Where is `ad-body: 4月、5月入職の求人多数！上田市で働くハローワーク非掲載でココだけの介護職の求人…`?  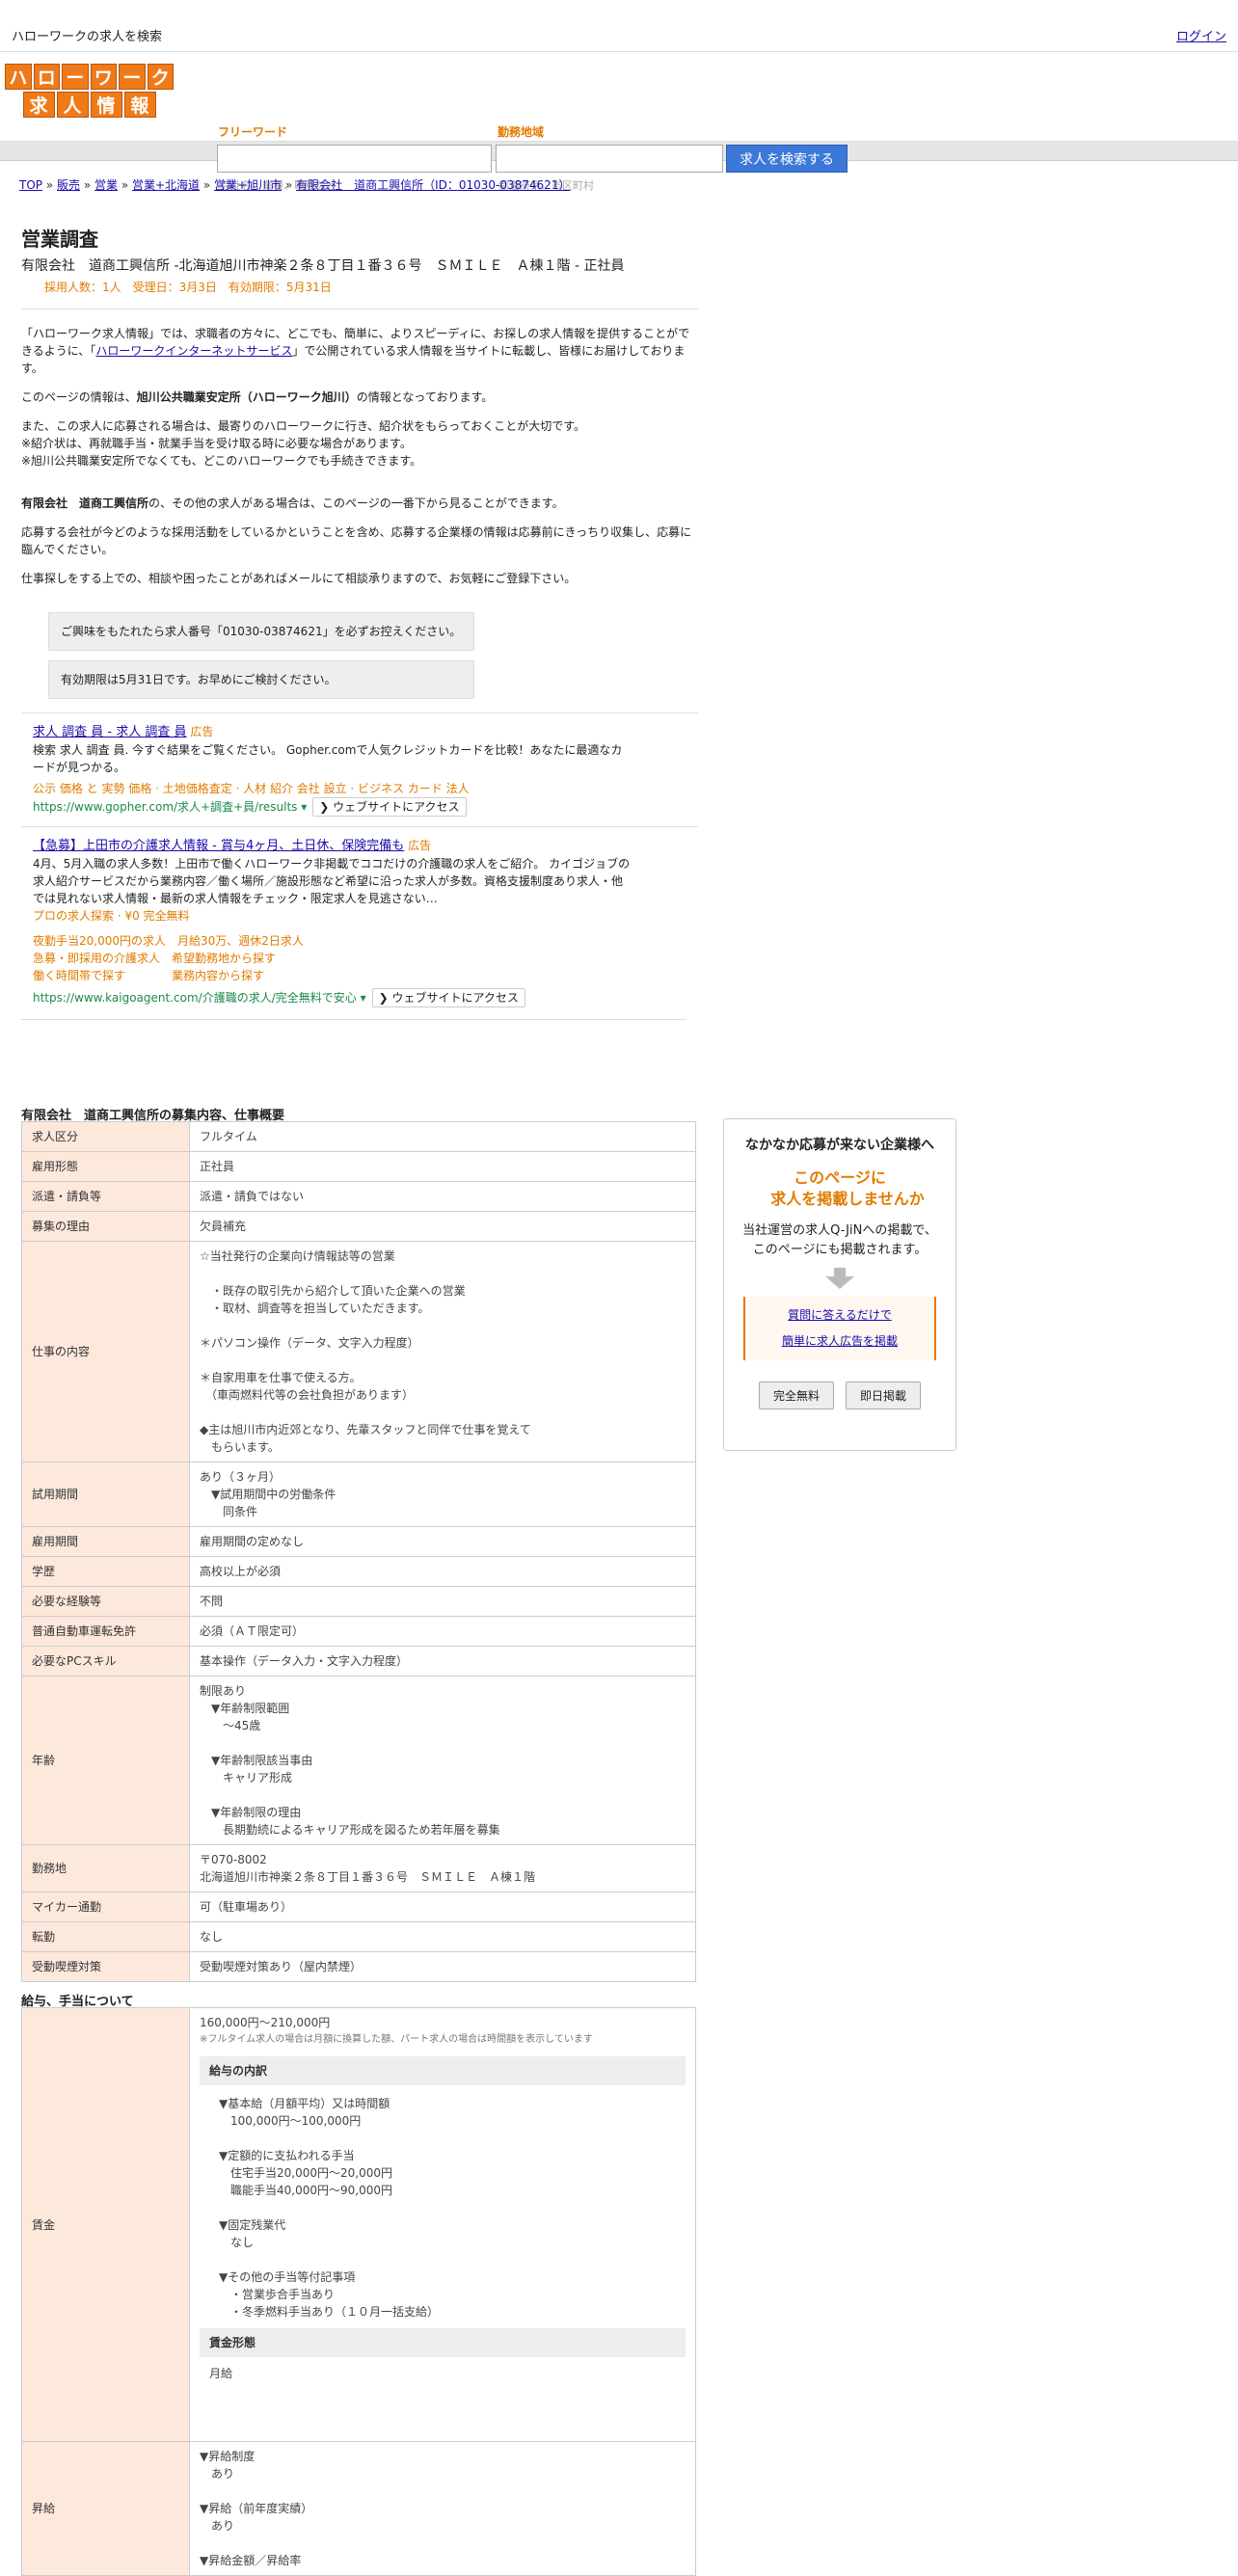 ad-body: 4月、5月入職の求人多数！上田市で働くハローワーク非掲載でココだけの介護職の求人… is located at coordinates (332, 881).